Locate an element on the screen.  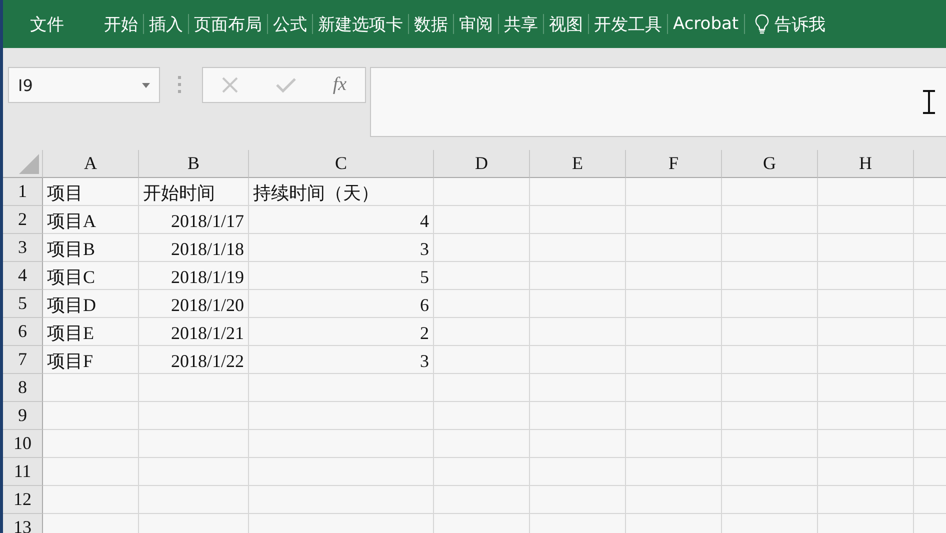
ribbon-tab: 开始 is located at coordinates (121, 24).